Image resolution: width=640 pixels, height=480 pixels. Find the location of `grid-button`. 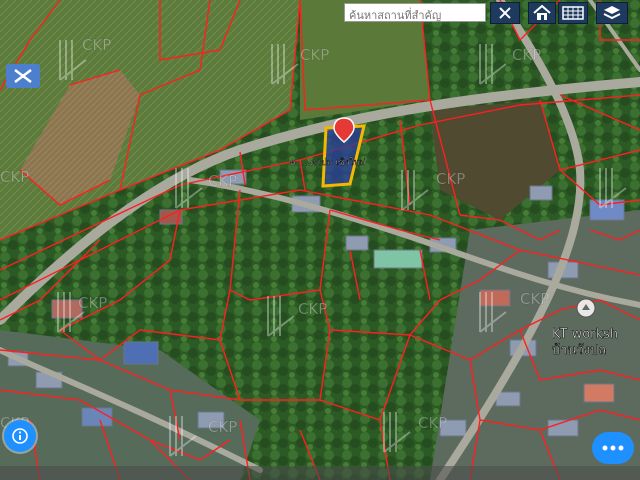

grid-button is located at coordinates (573, 13).